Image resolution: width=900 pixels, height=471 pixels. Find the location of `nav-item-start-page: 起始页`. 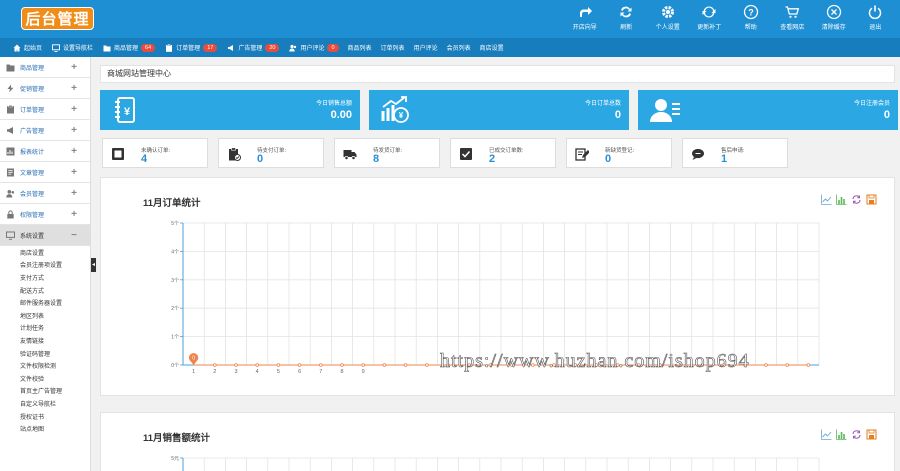

nav-item-start-page: 起始页 is located at coordinates (27, 47).